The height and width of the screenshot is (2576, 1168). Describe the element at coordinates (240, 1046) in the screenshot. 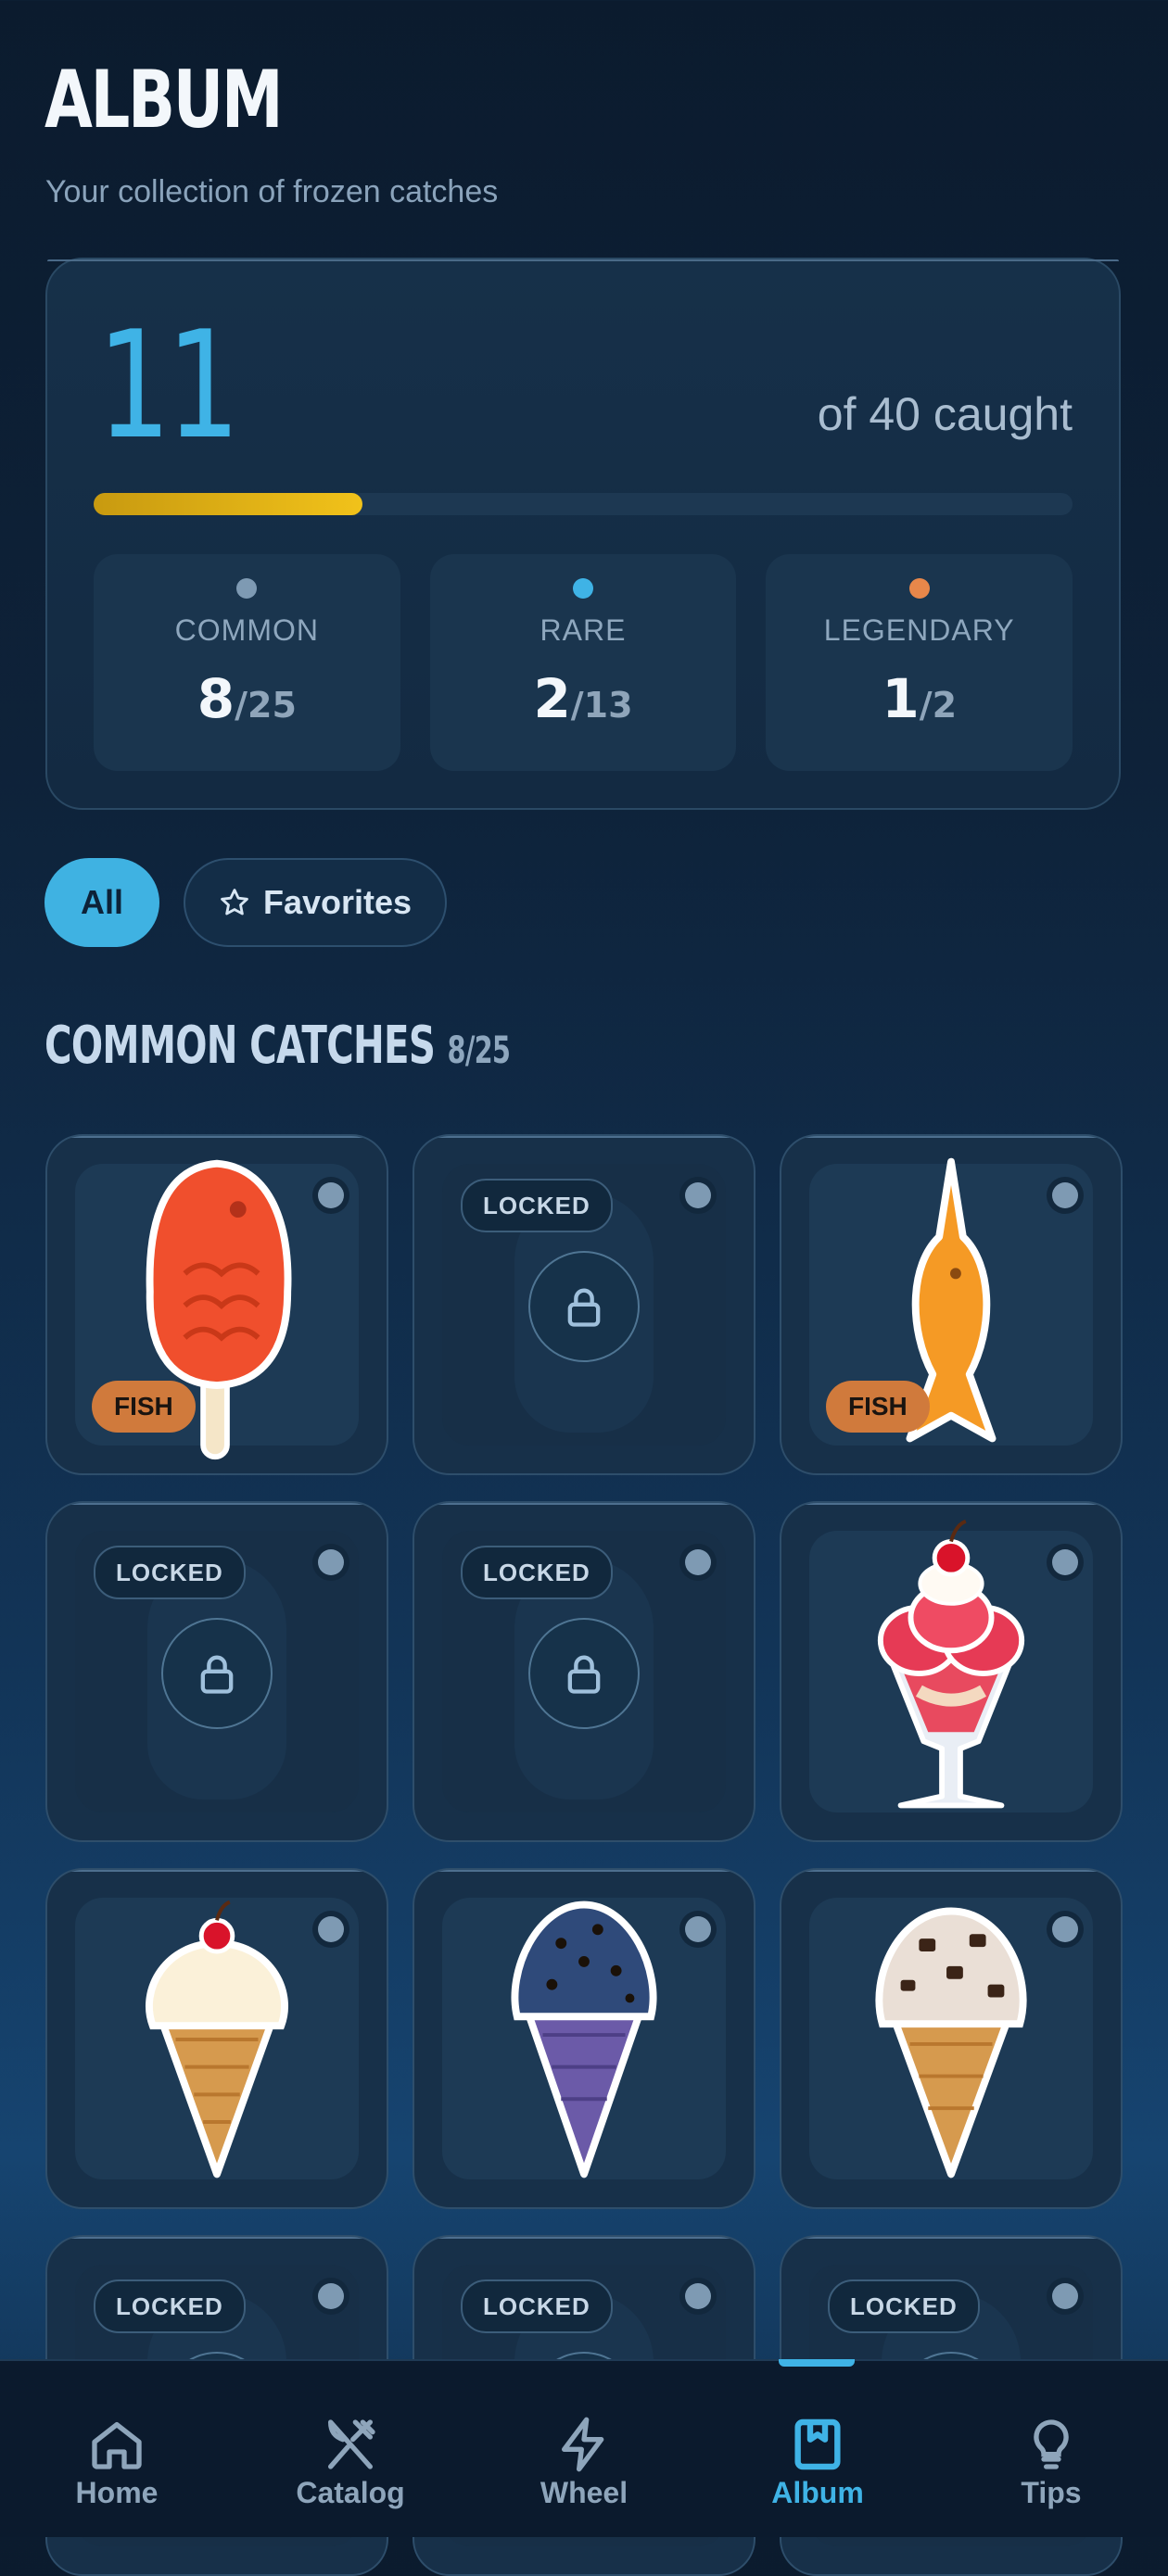

I see `section-title-text: COMMON CATCHES` at that location.